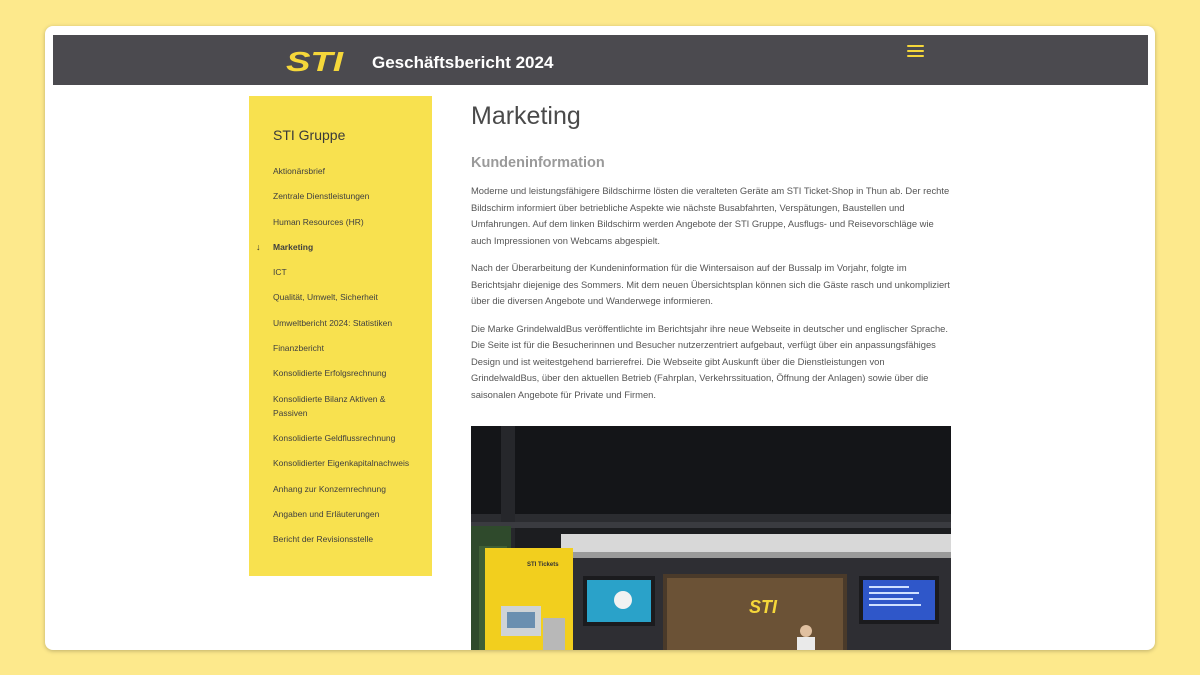 This screenshot has height=675, width=1200. I want to click on sidebar-item-label: Konsolidierter Eigenkapitalnachweis, so click(341, 463).